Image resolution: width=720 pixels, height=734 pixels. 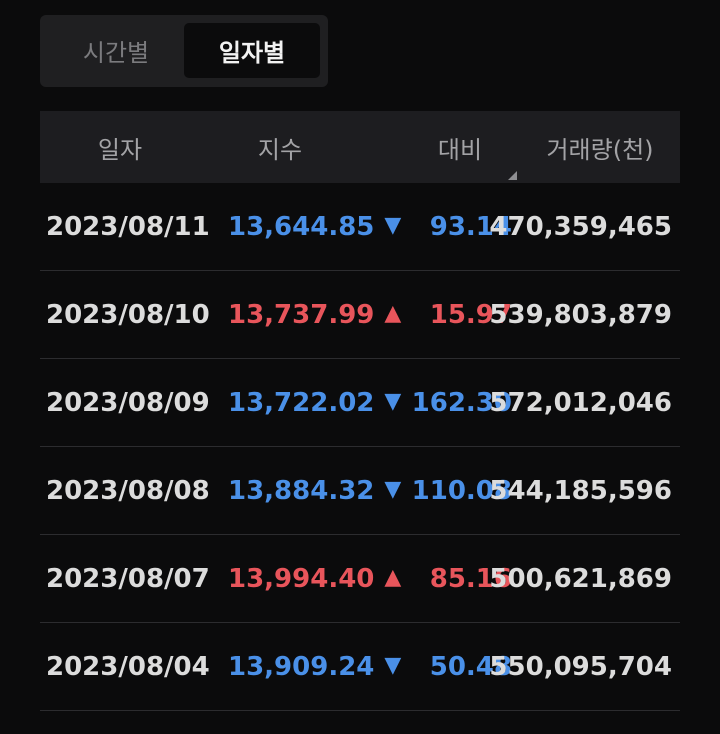 I want to click on row-index-value: 13,884.32, so click(x=301, y=490).